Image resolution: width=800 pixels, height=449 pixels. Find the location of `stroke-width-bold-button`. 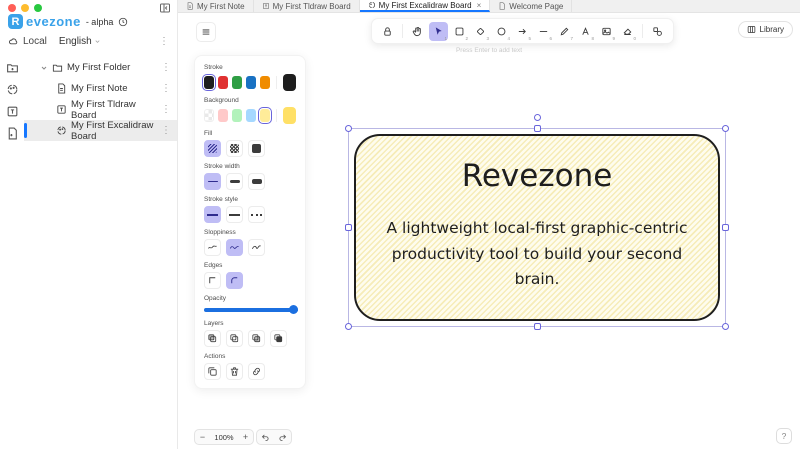

stroke-width-bold-button is located at coordinates (234, 181).